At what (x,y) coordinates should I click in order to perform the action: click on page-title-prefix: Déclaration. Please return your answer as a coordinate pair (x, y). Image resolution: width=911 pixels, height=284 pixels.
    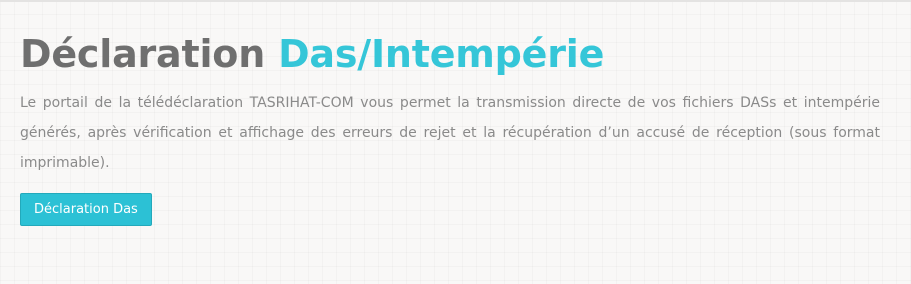
    Looking at the image, I should click on (143, 54).